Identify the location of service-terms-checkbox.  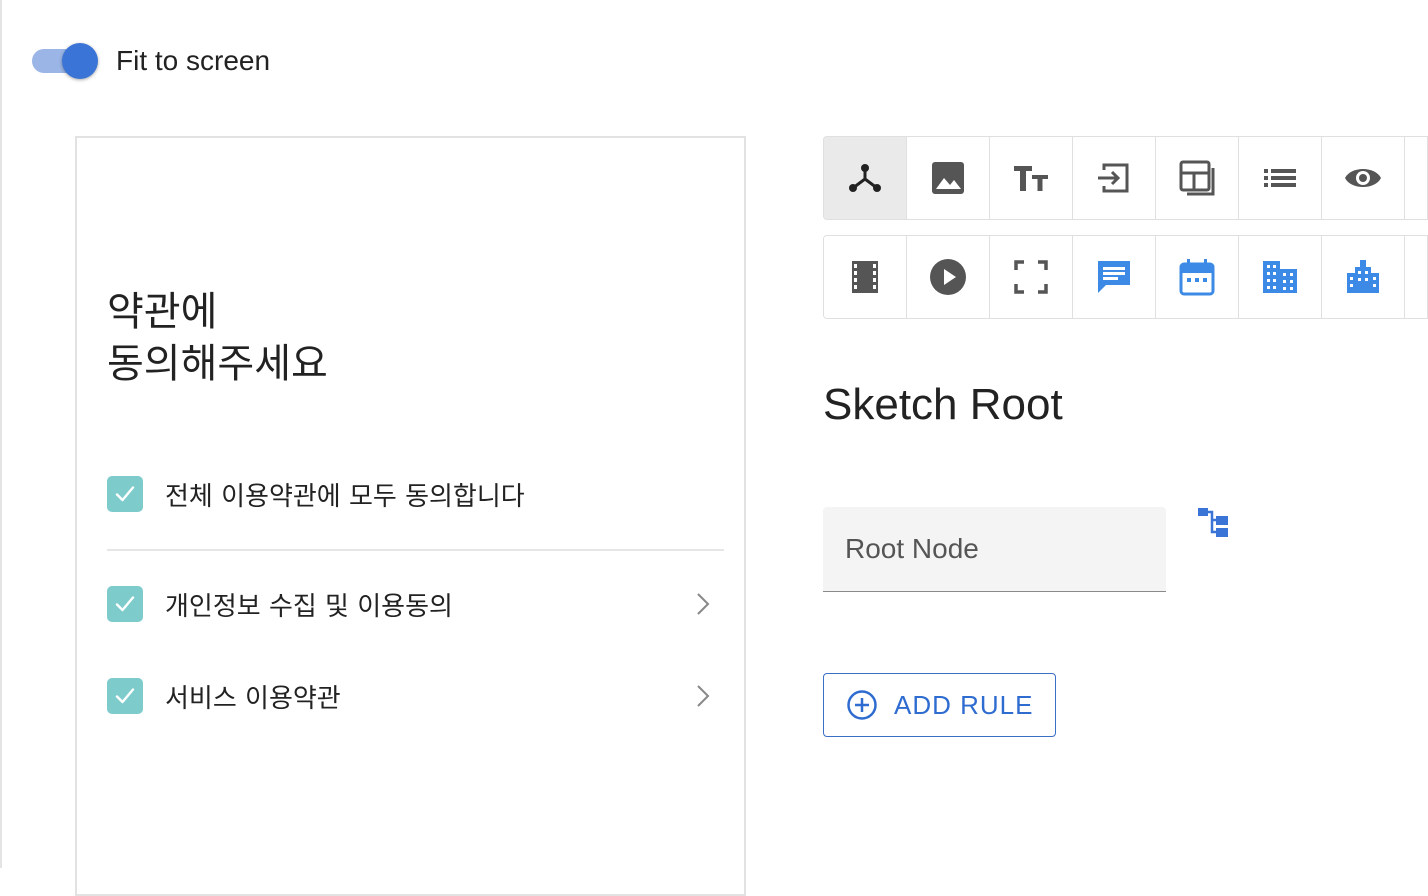
(125, 696).